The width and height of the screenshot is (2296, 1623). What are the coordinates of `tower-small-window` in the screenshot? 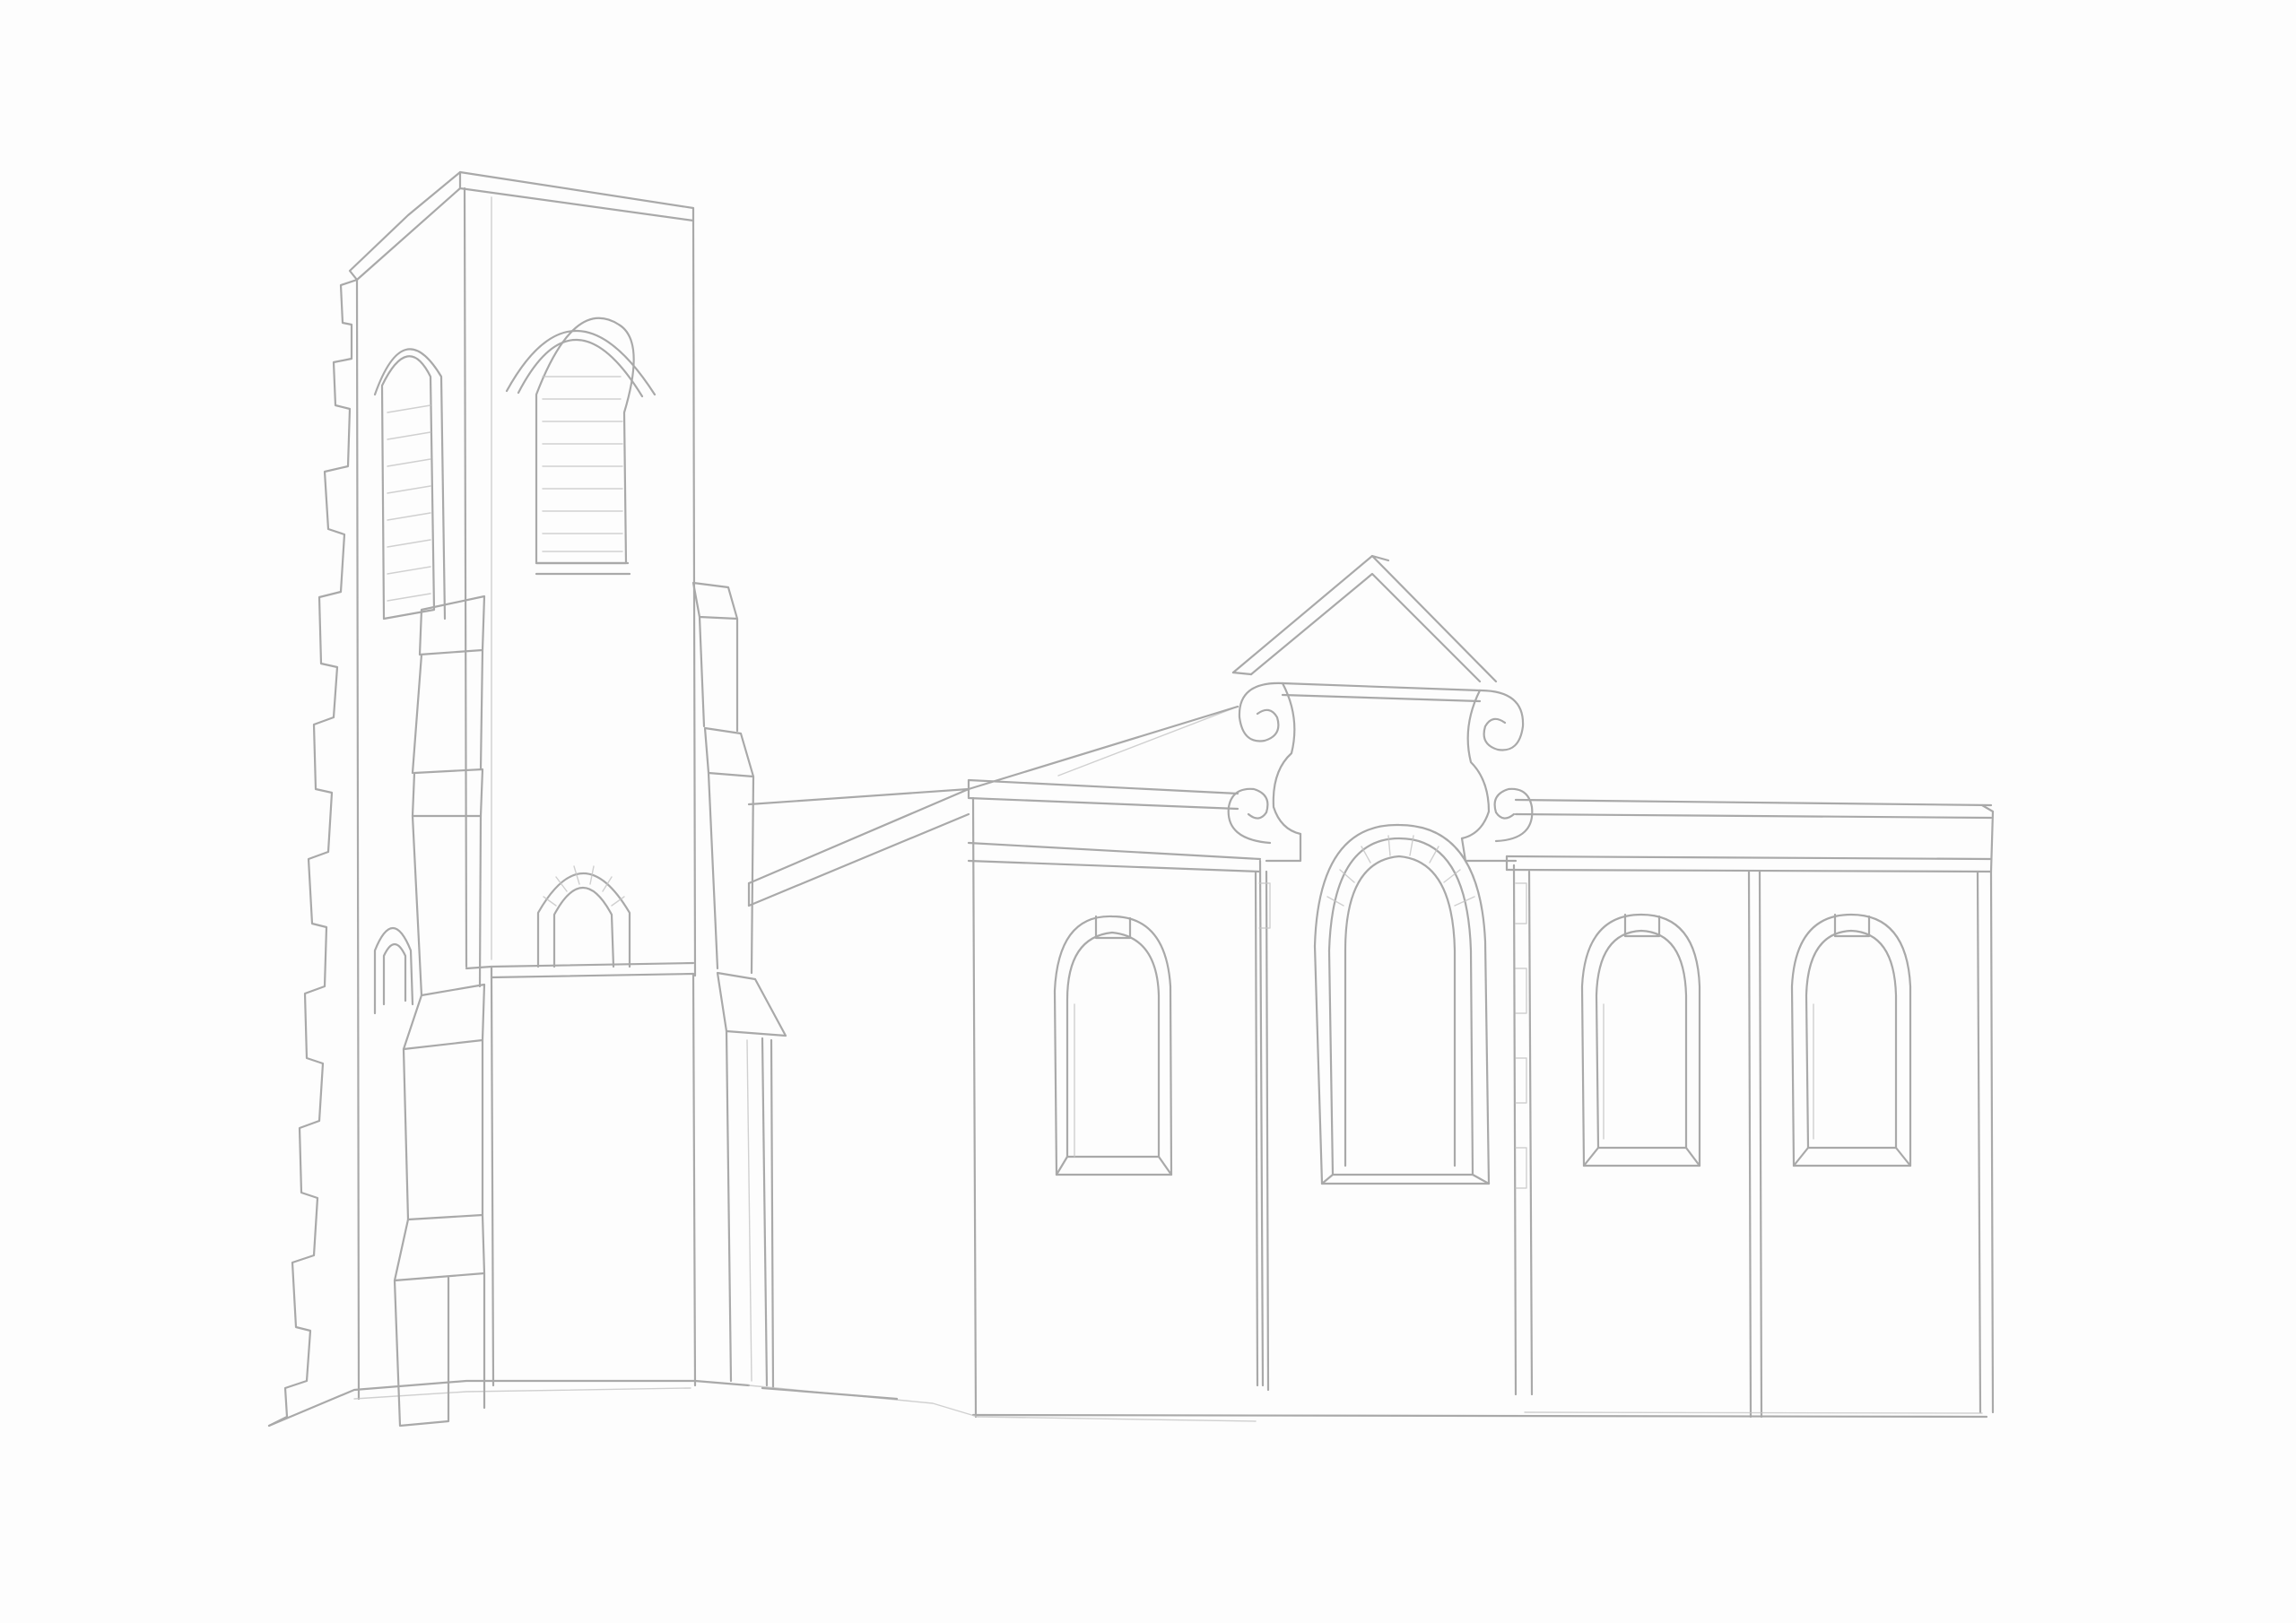 It's located at (583, 927).